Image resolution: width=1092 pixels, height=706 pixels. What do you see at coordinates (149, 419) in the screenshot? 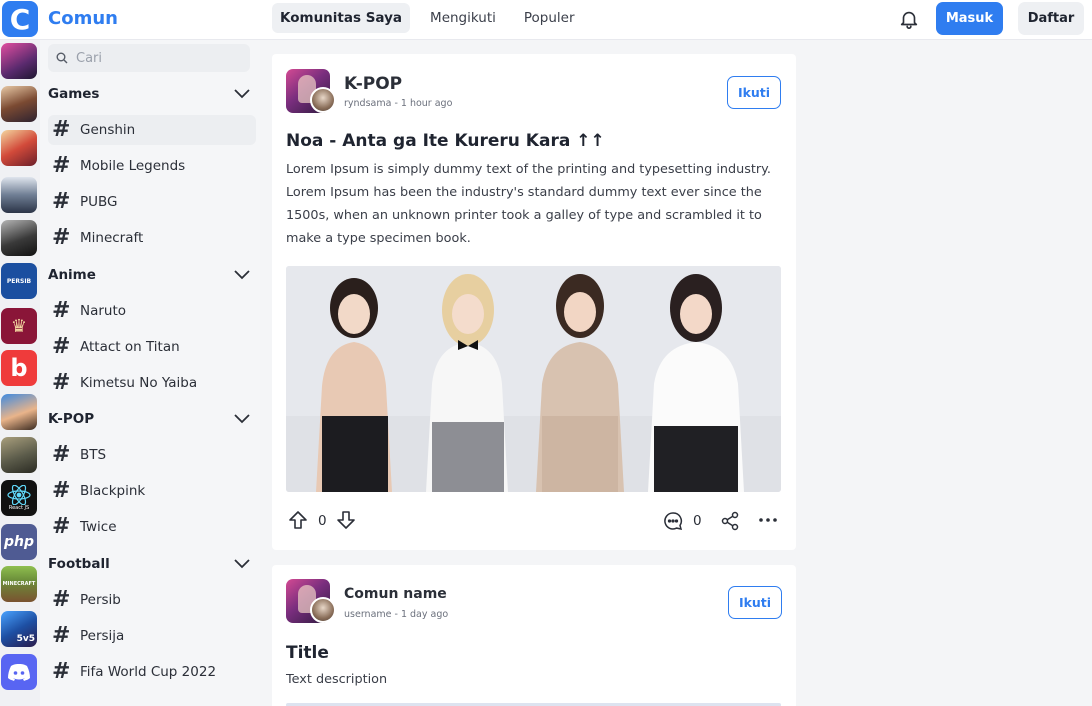
I see `group-header-kpop: K-POP` at bounding box center [149, 419].